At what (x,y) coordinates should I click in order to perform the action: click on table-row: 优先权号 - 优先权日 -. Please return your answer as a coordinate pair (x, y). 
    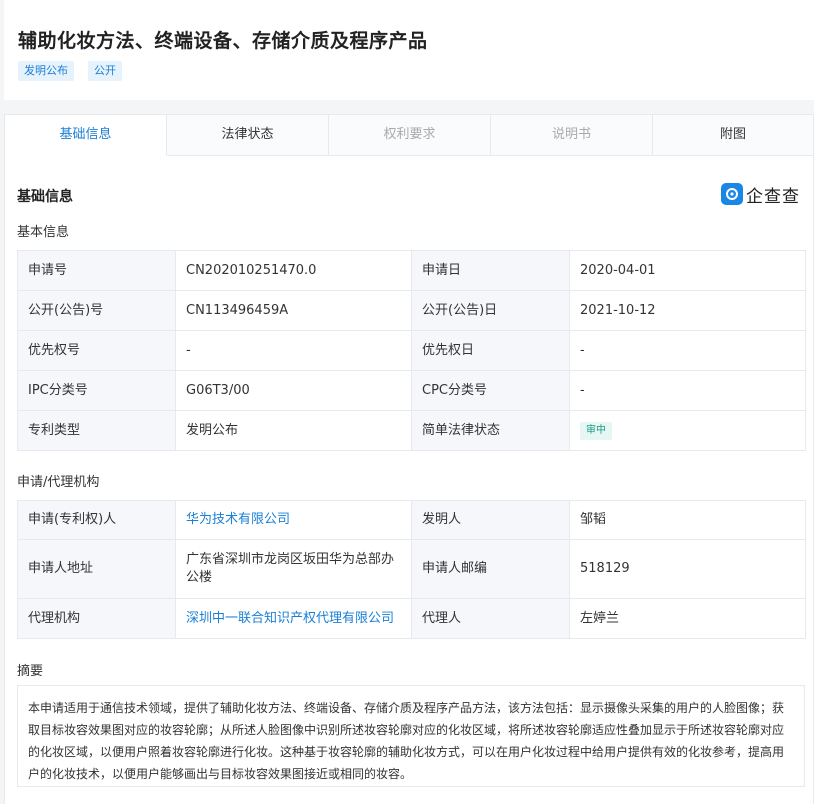
    Looking at the image, I should click on (411, 350).